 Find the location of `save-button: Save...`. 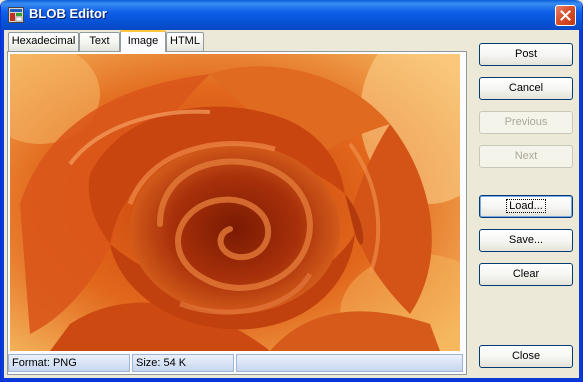

save-button: Save... is located at coordinates (526, 240).